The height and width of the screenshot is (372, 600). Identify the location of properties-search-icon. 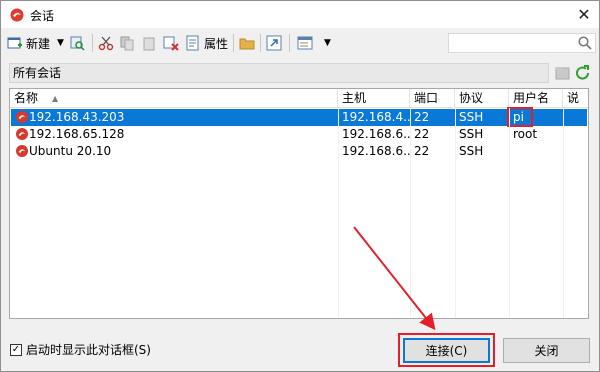
(77, 43).